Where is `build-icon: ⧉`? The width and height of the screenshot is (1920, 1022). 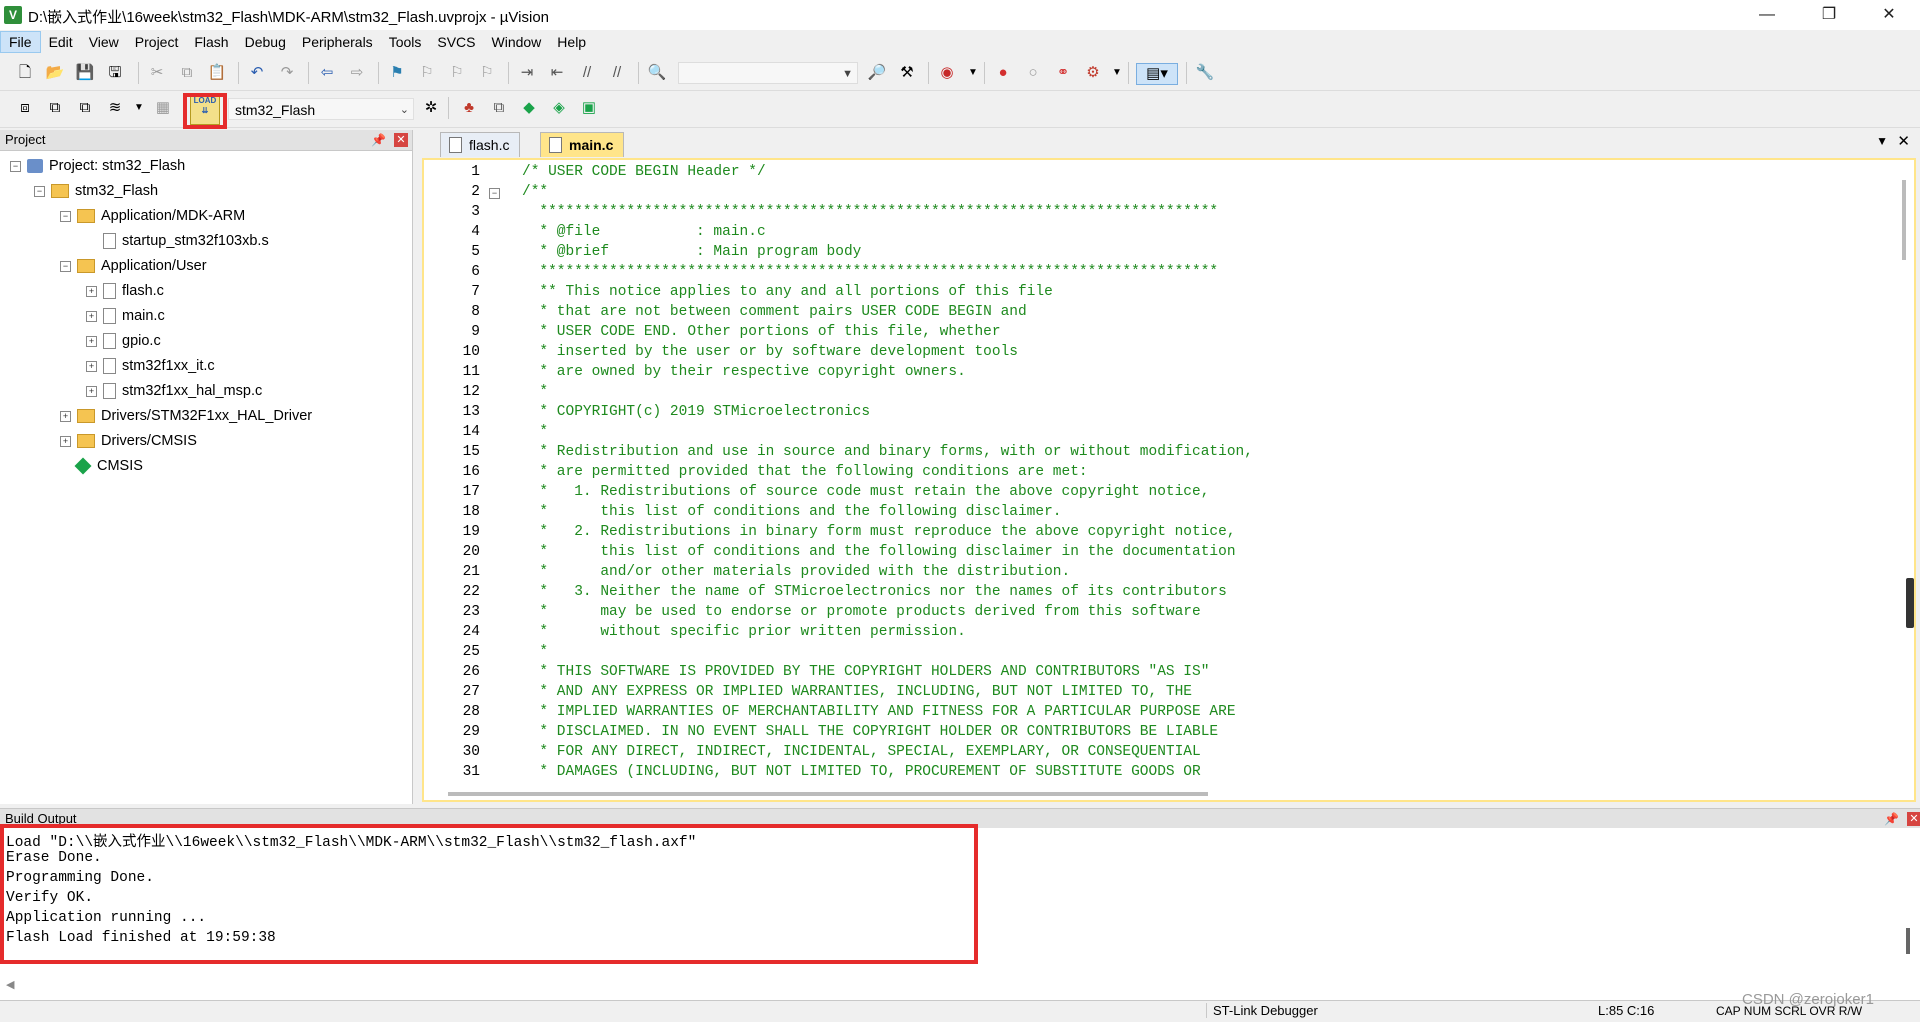
build-icon: ⧉ is located at coordinates (55, 108).